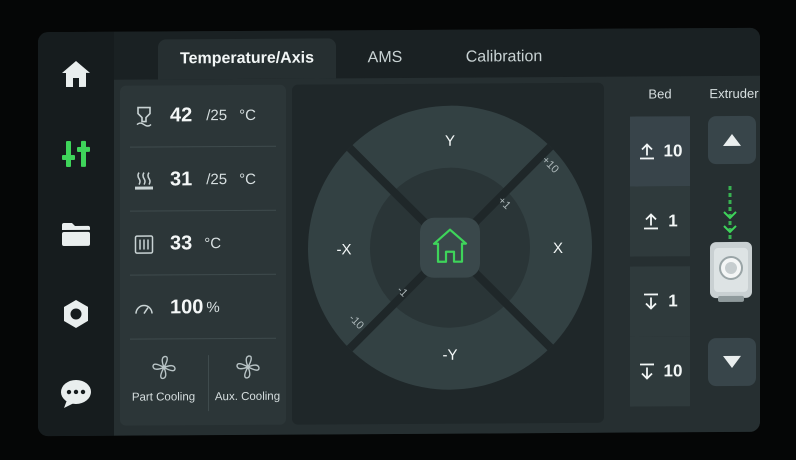 The image size is (796, 460). Describe the element at coordinates (731, 244) in the screenshot. I see `extruder-icon` at that location.